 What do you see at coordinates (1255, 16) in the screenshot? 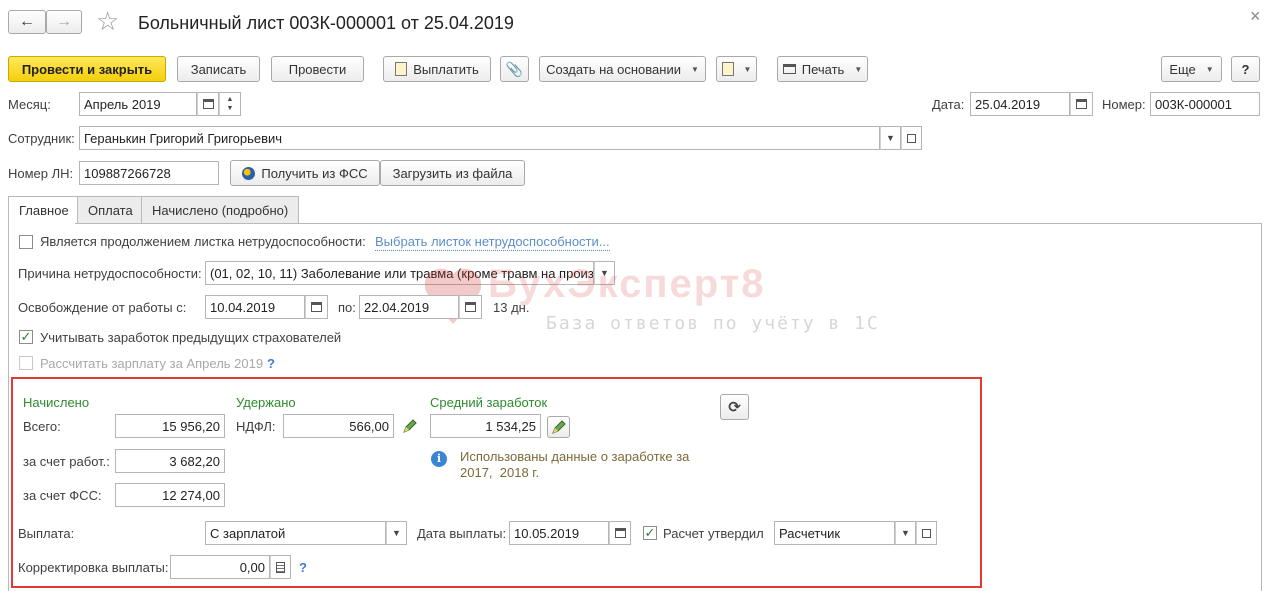
I see `close-icon: ×` at bounding box center [1255, 16].